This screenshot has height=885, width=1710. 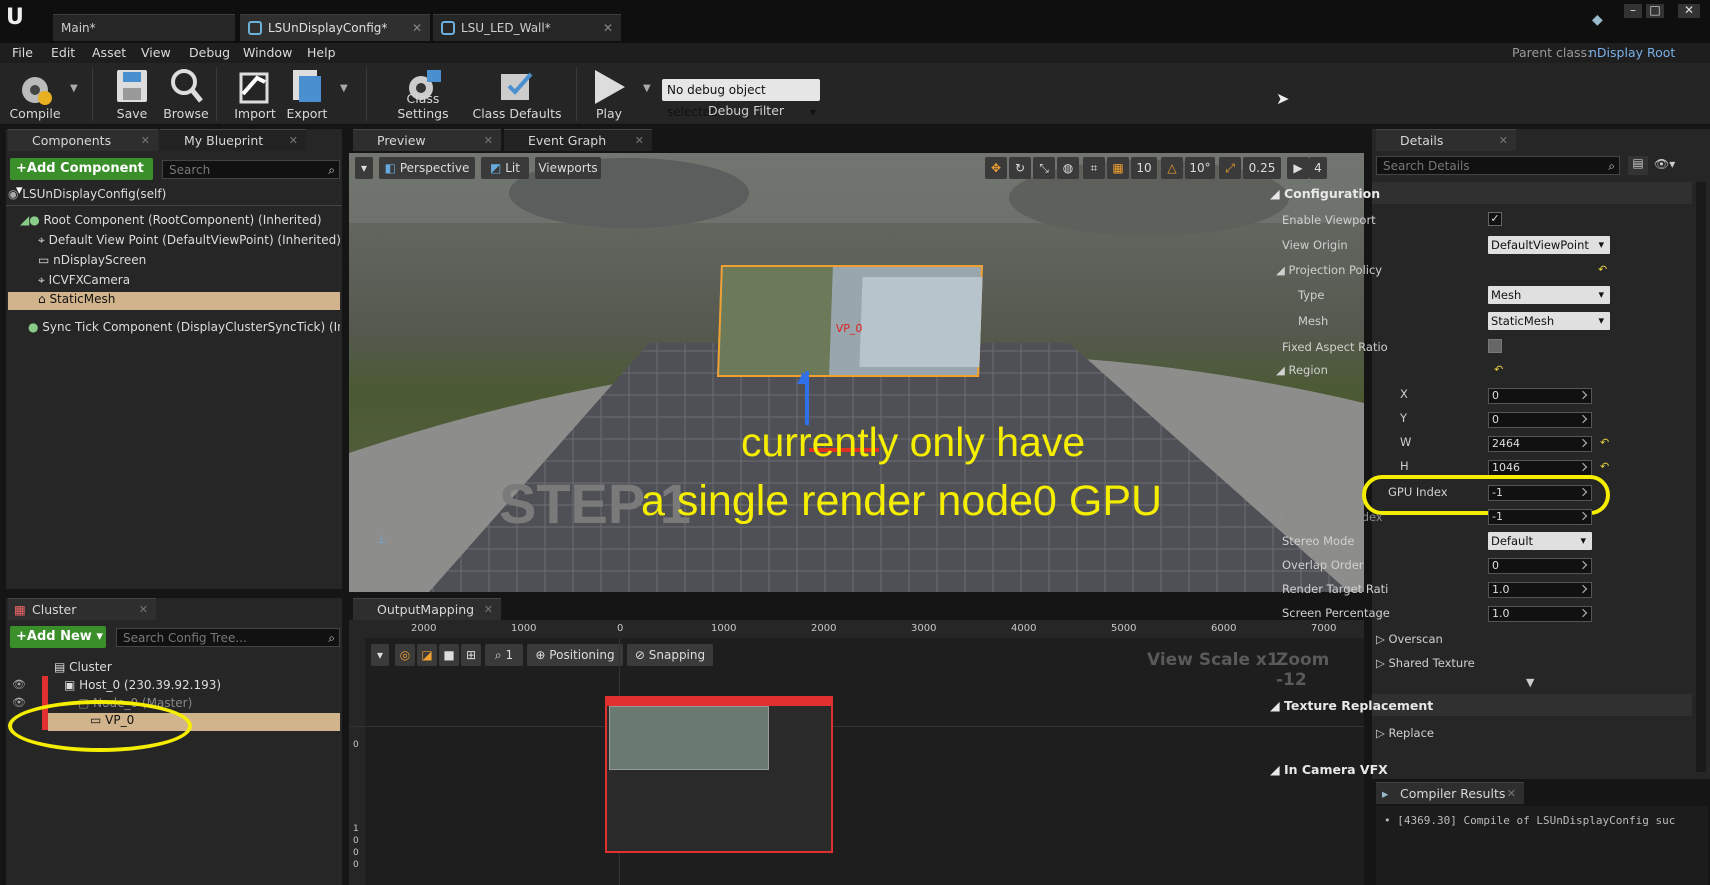 What do you see at coordinates (74, 88) in the screenshot?
I see `compile-options-arrow-icon: ▼` at bounding box center [74, 88].